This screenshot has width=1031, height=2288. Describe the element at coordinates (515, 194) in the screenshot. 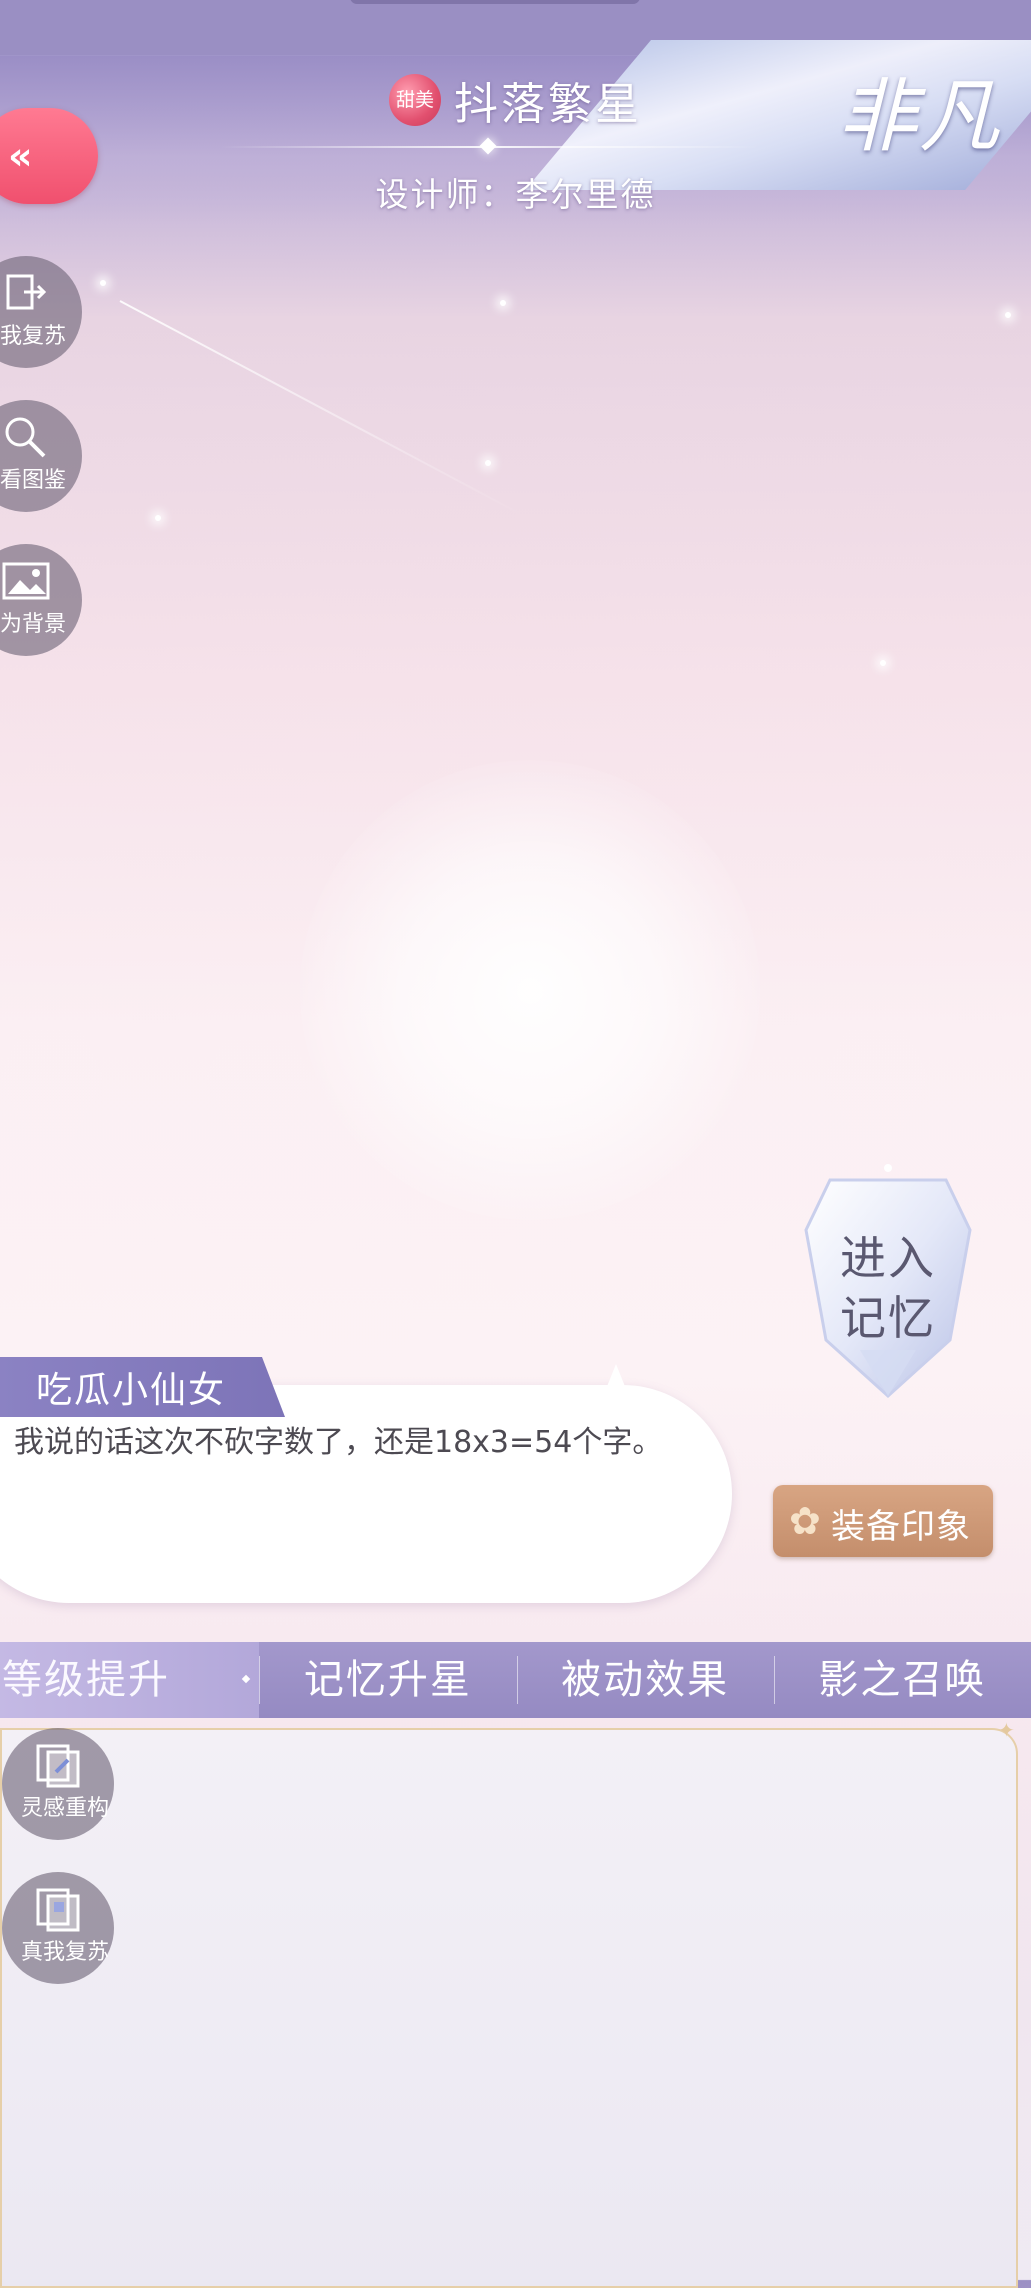

I see `designer-credit: 设计师：李尔里德` at that location.